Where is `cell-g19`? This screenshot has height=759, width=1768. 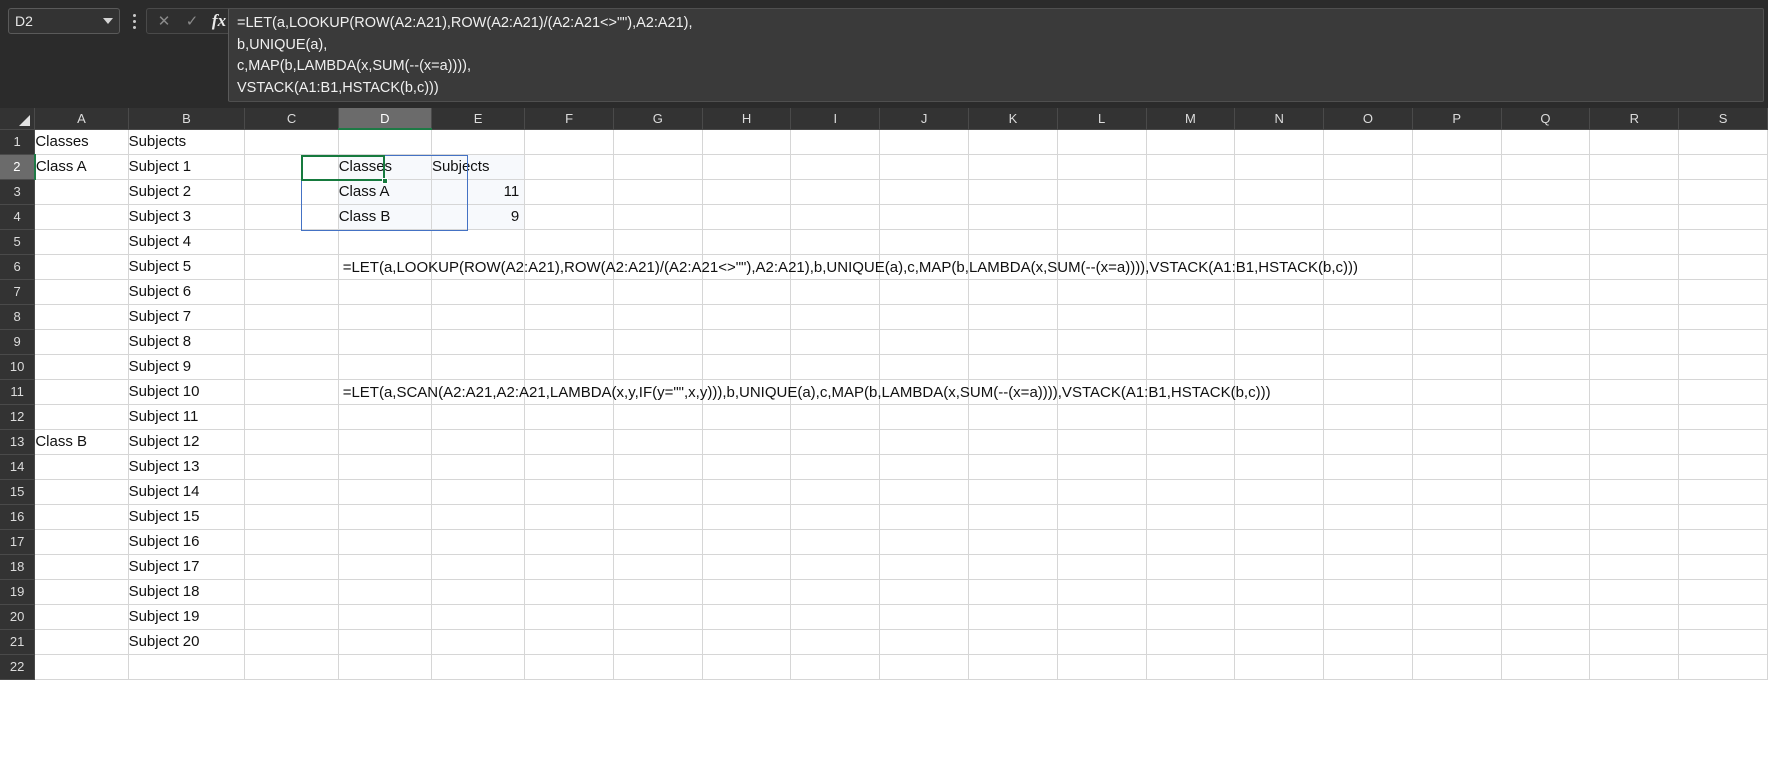
cell-g19 is located at coordinates (658, 592).